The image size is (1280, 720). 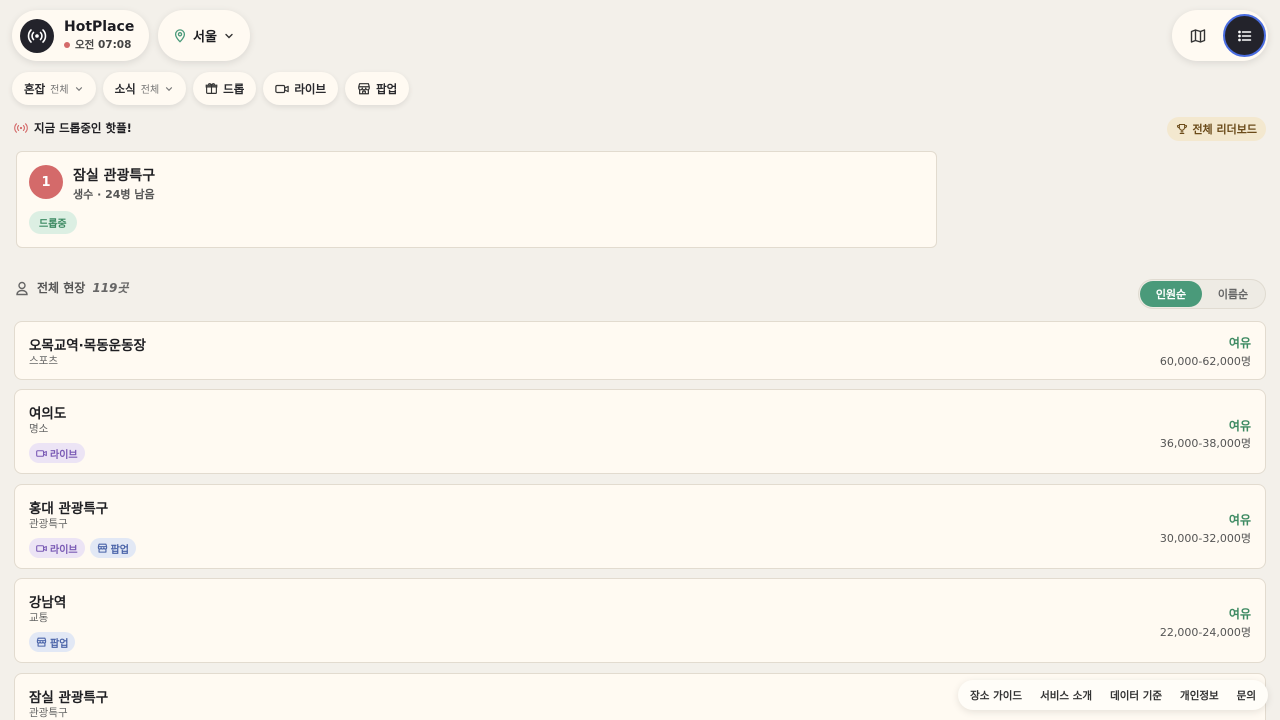 I want to click on drop-place-name: 잠실 관광특구, so click(x=114, y=176).